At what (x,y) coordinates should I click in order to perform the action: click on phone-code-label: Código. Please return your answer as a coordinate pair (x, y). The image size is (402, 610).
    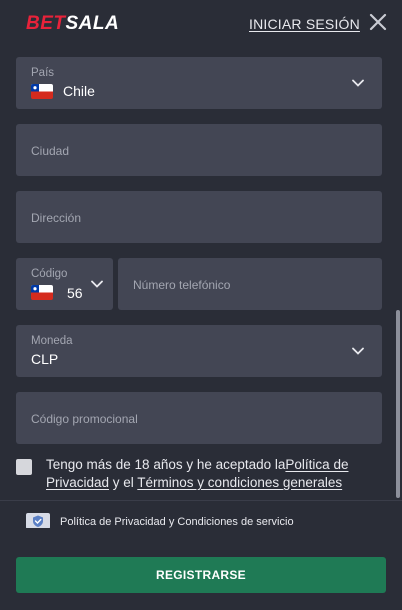
    Looking at the image, I should click on (49, 274).